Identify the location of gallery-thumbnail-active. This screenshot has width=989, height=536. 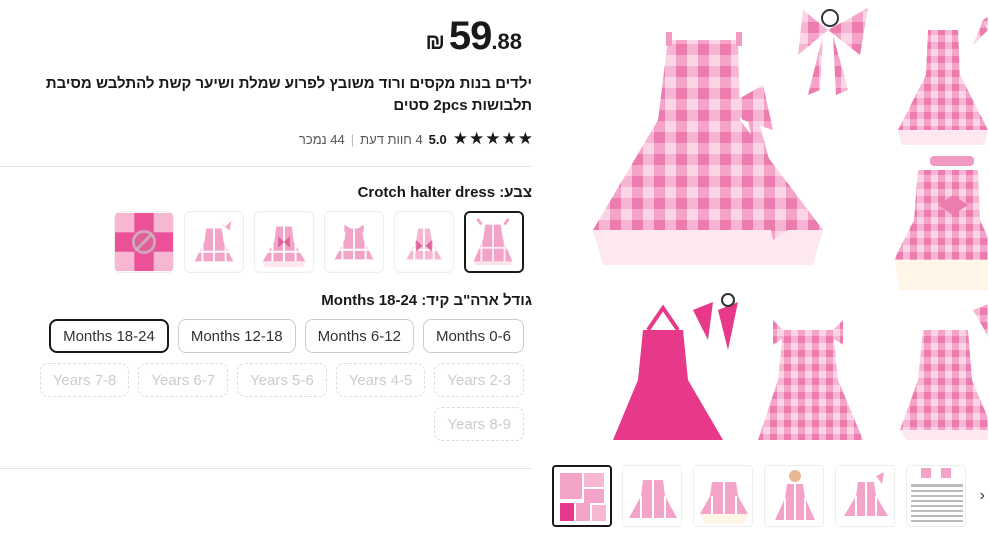
(582, 496).